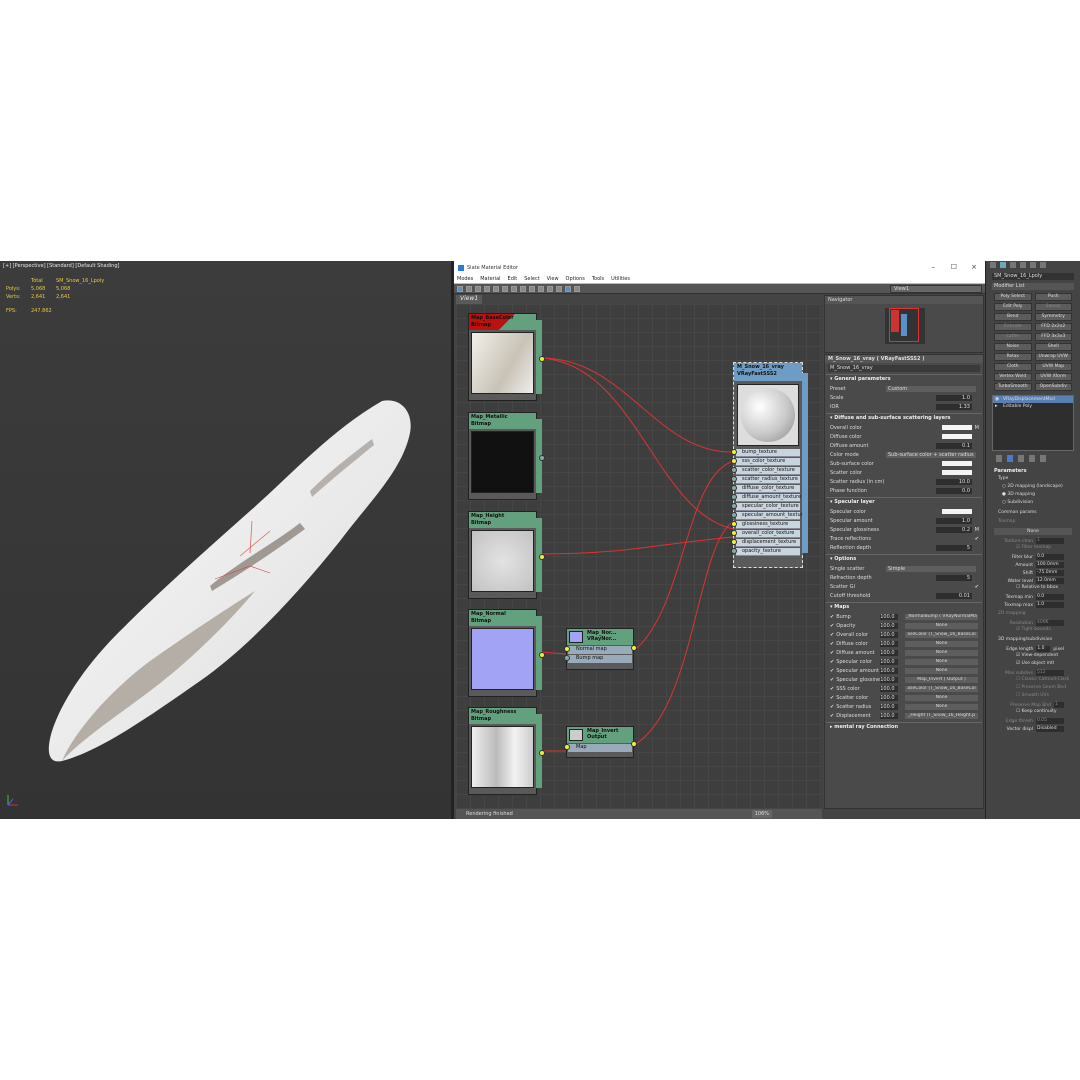 The height and width of the screenshot is (1080, 1080). Describe the element at coordinates (765, 552) in the screenshot. I see `material-slot-opacity-texture: opacity_texture` at that location.